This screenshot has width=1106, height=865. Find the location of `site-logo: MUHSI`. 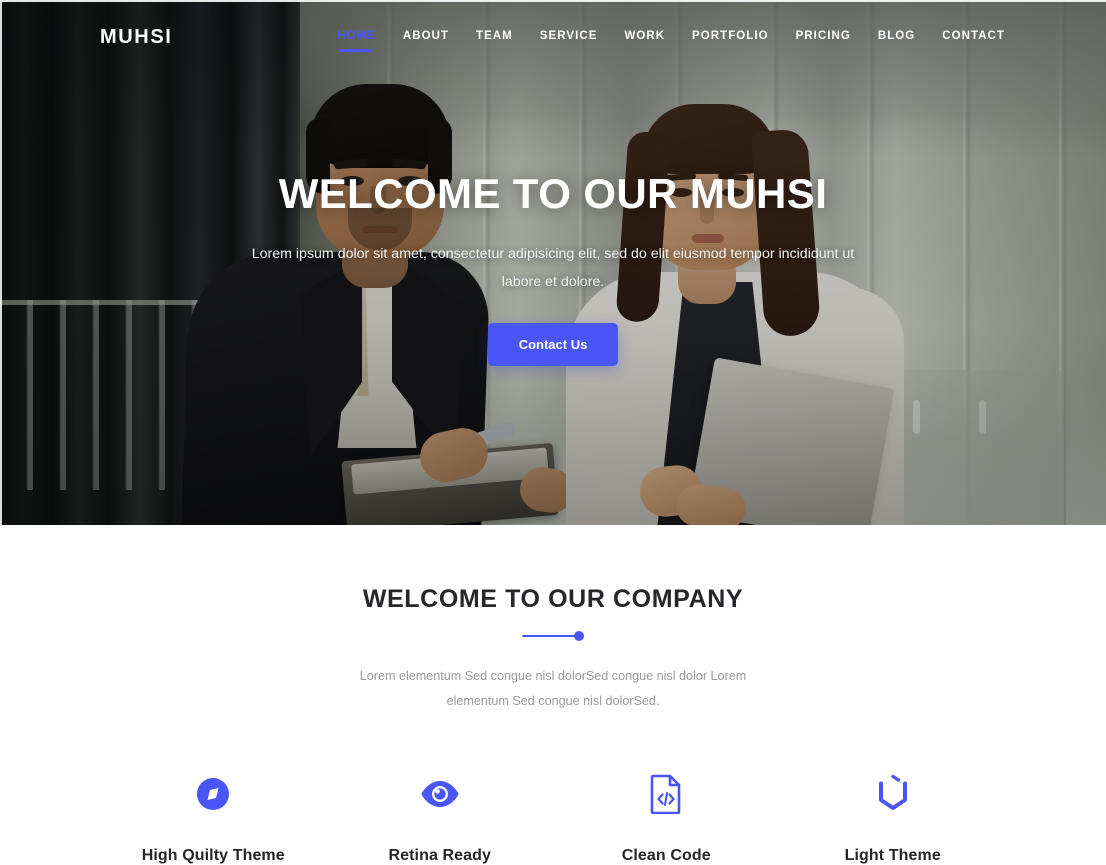

site-logo: MUHSI is located at coordinates (136, 37).